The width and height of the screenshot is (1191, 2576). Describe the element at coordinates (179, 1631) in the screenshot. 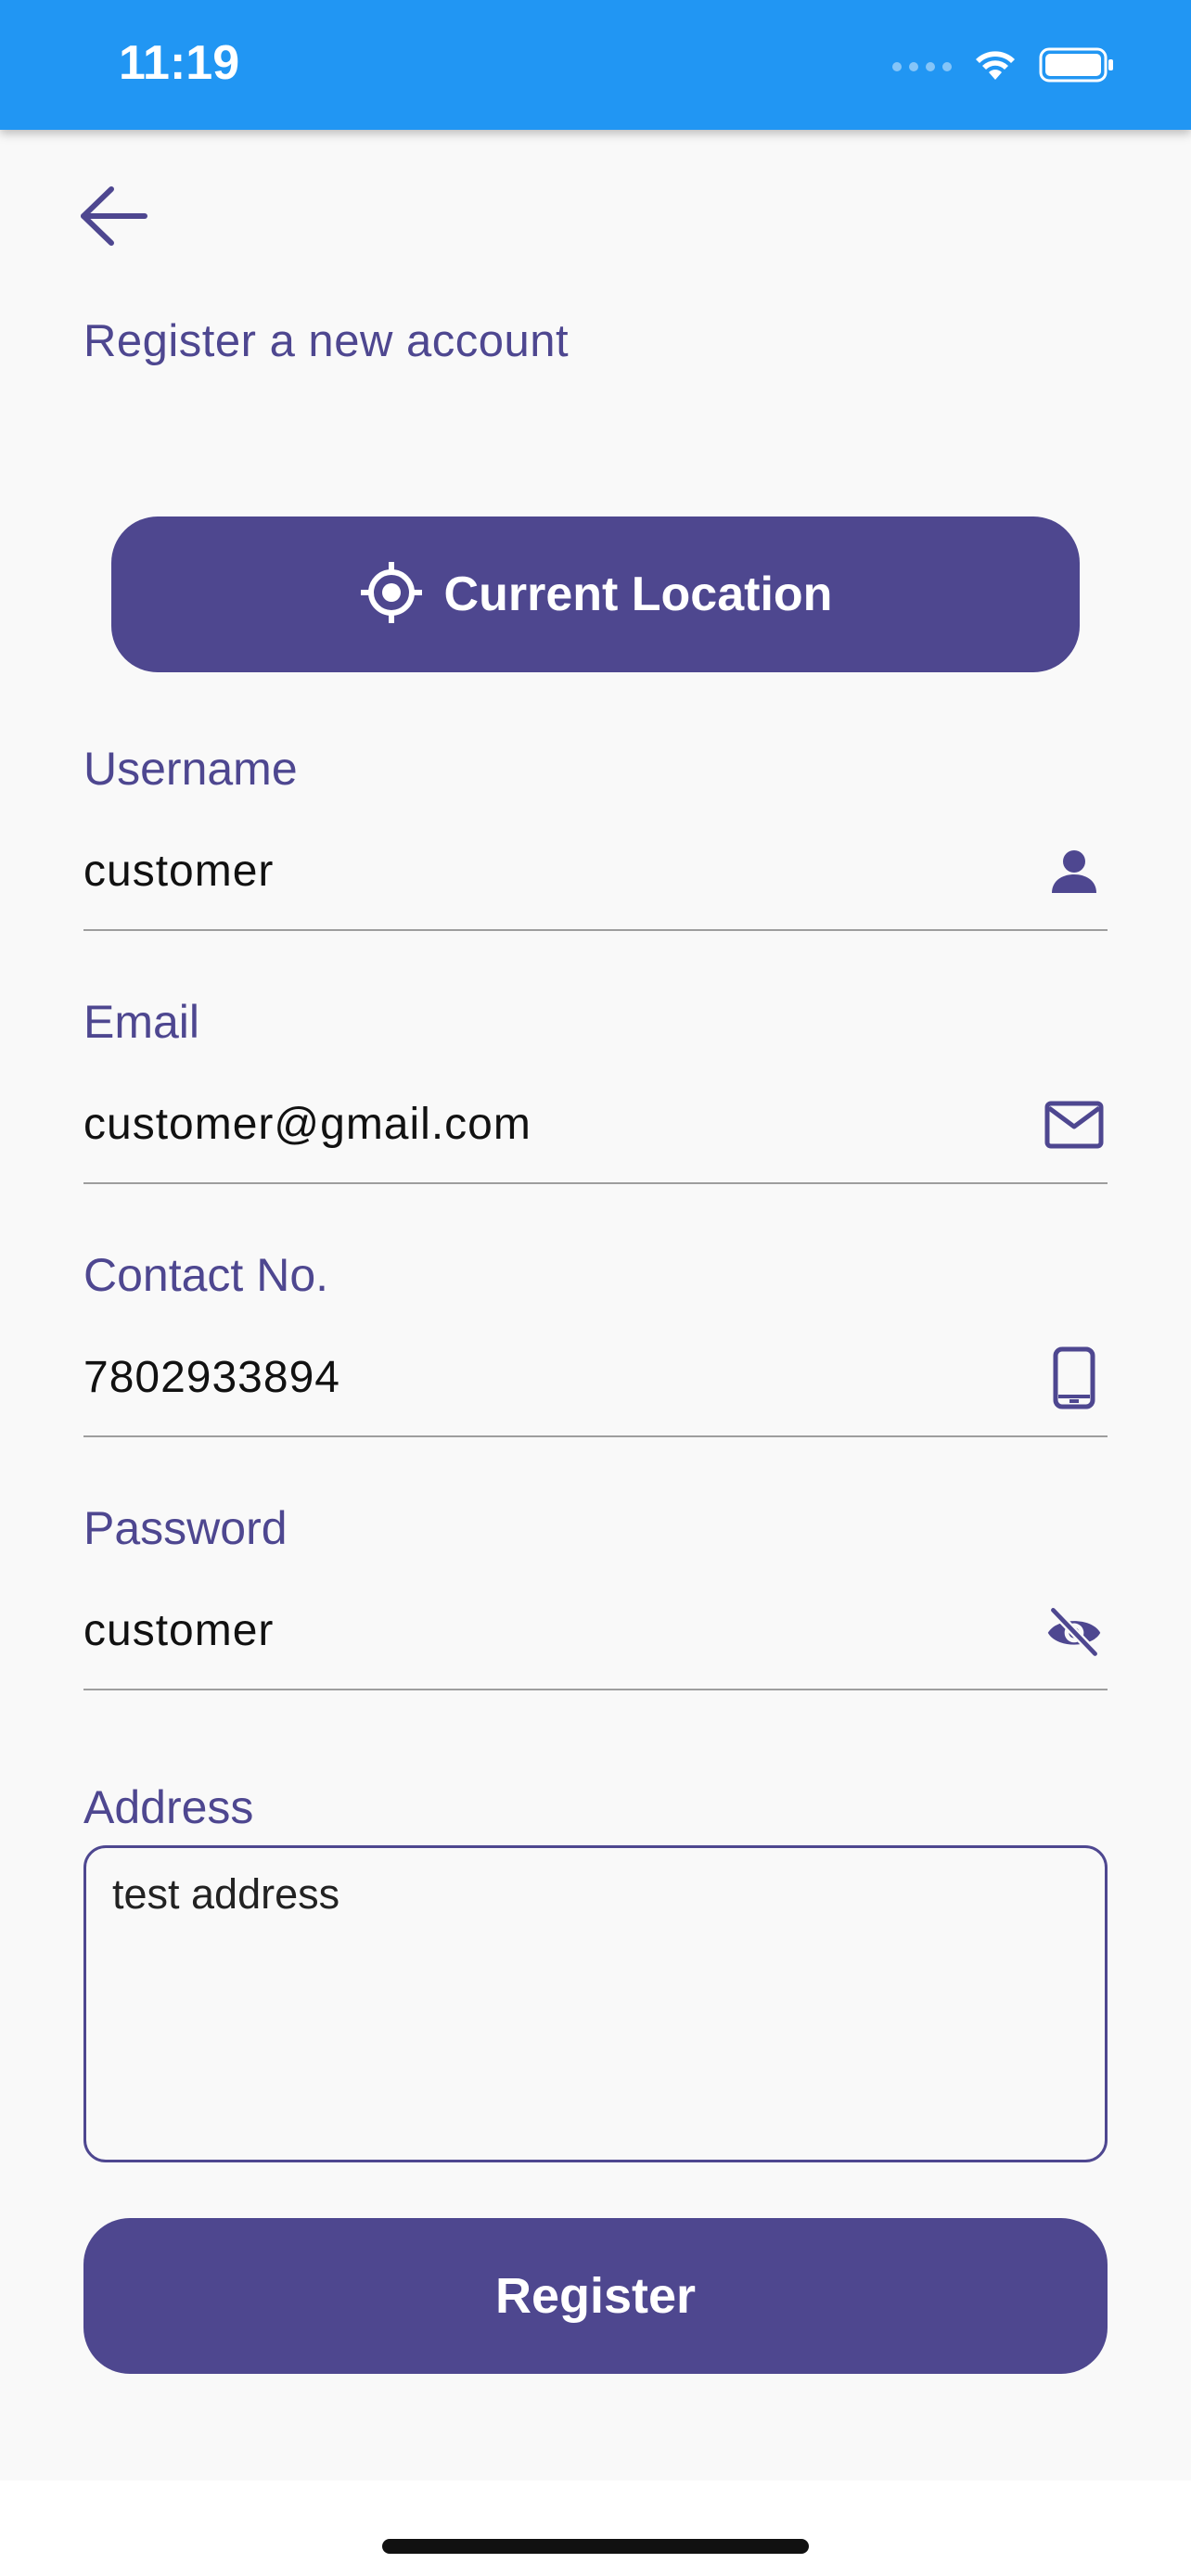

I see `password-value: customer` at that location.